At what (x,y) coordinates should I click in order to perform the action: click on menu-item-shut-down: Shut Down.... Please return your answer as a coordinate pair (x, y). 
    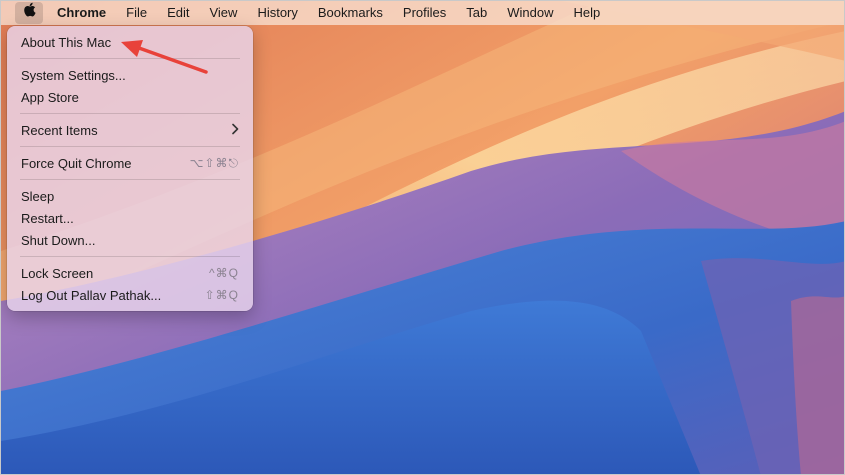
    Looking at the image, I should click on (130, 240).